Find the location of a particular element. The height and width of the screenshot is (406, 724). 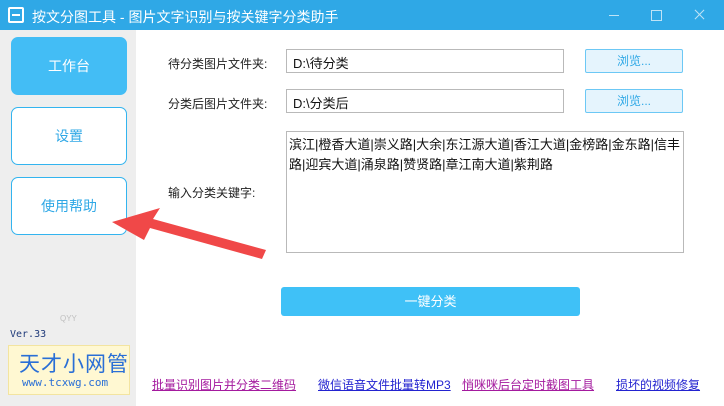

footer-link-video-repair: 损坏的视频修复 is located at coordinates (658, 384).